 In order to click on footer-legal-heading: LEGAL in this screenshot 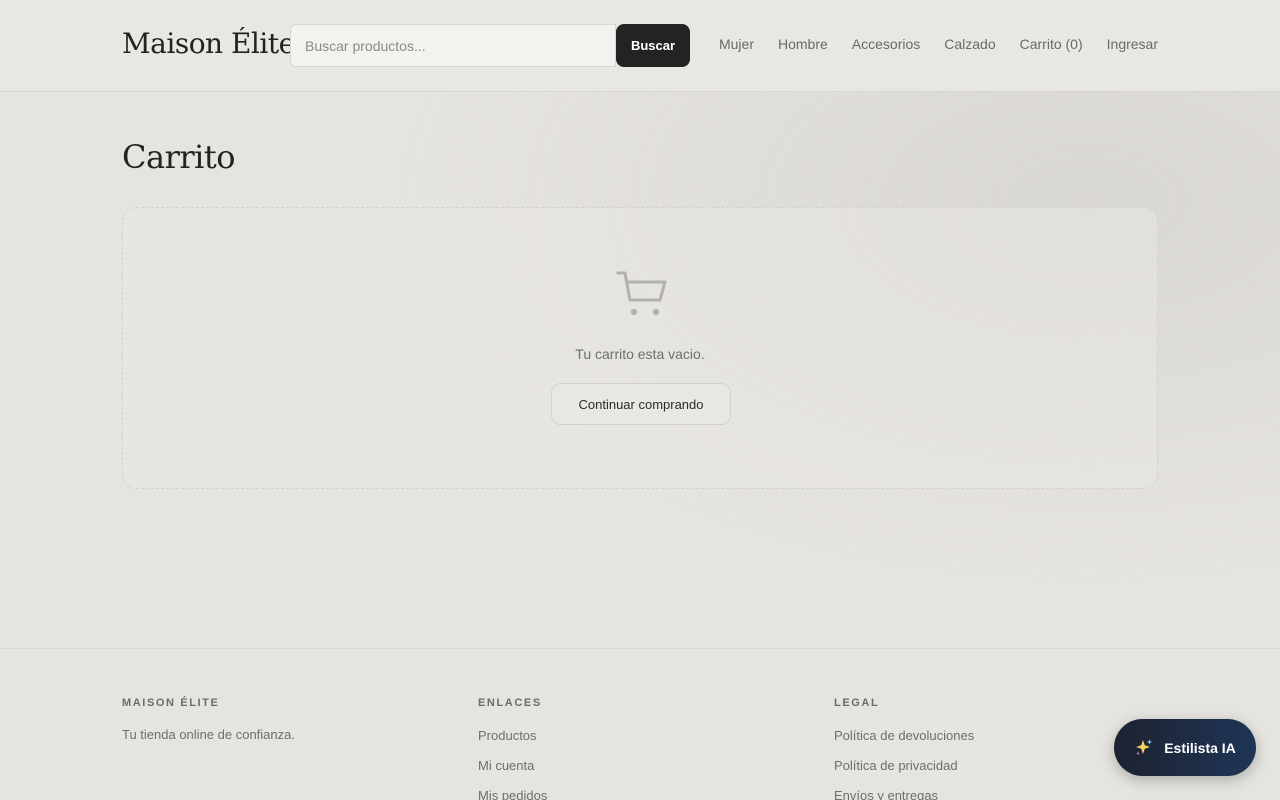, I will do `click(857, 703)`.